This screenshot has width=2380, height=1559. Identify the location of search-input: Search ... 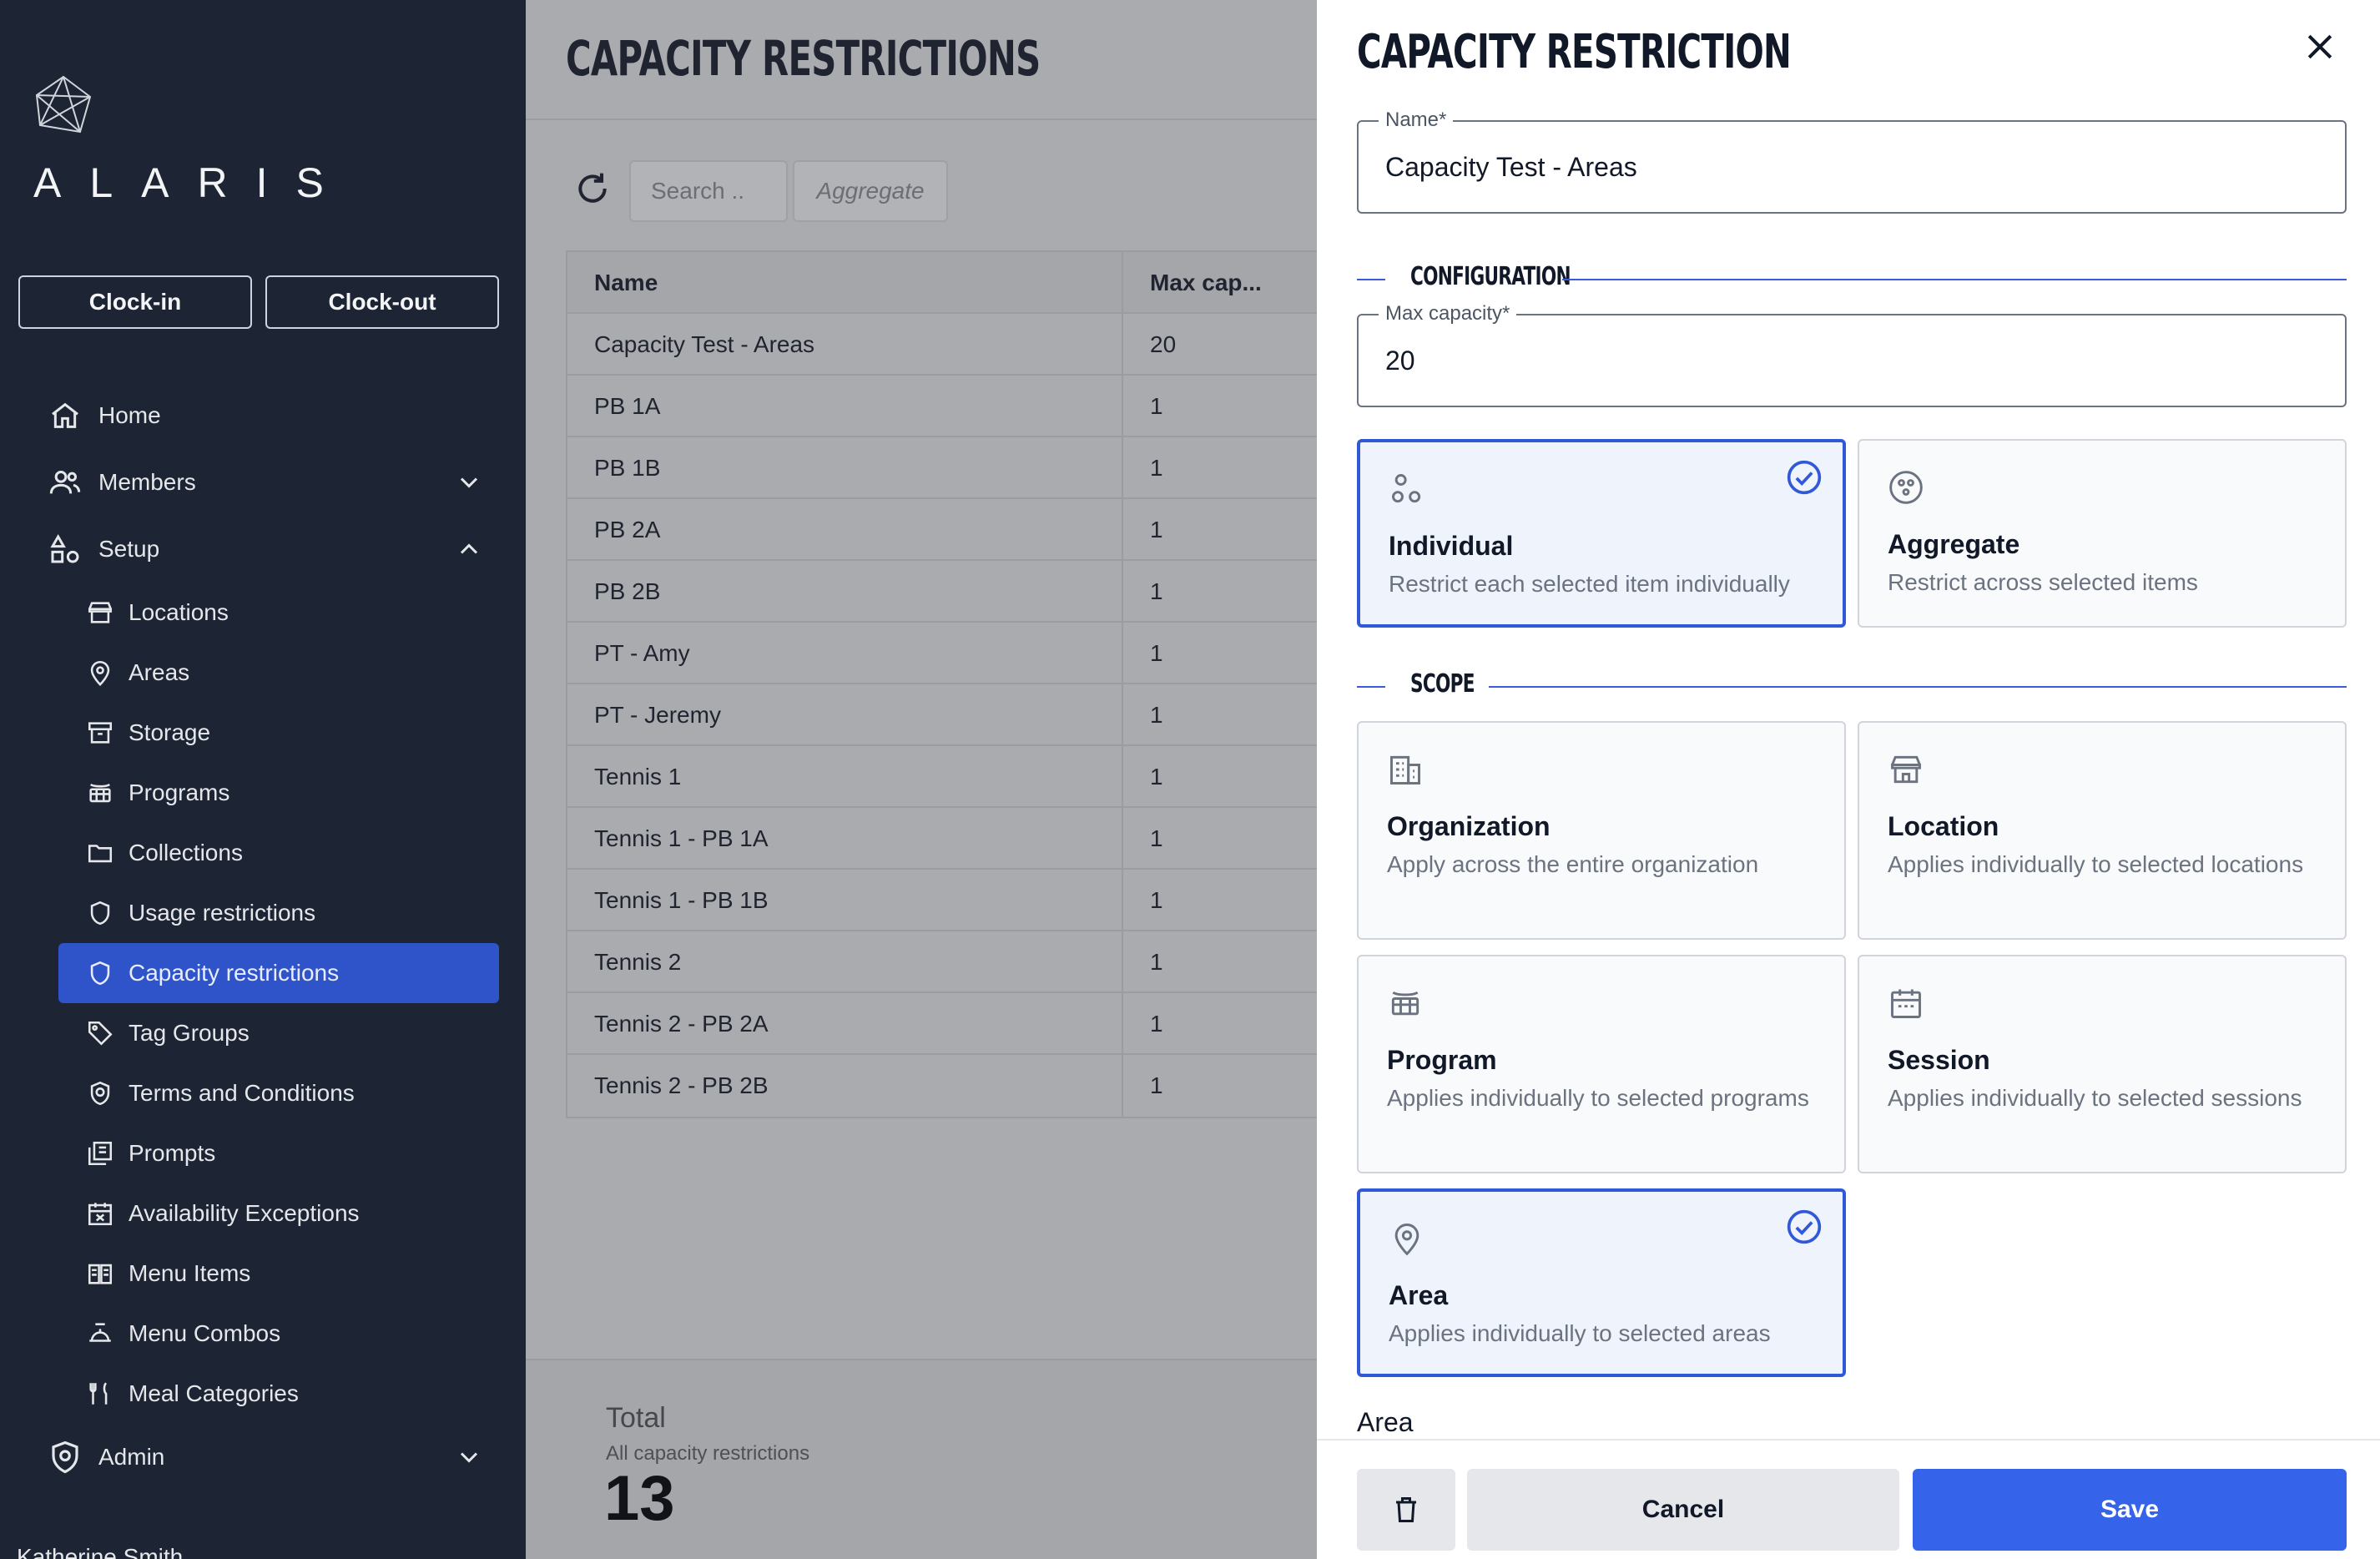
(708, 191).